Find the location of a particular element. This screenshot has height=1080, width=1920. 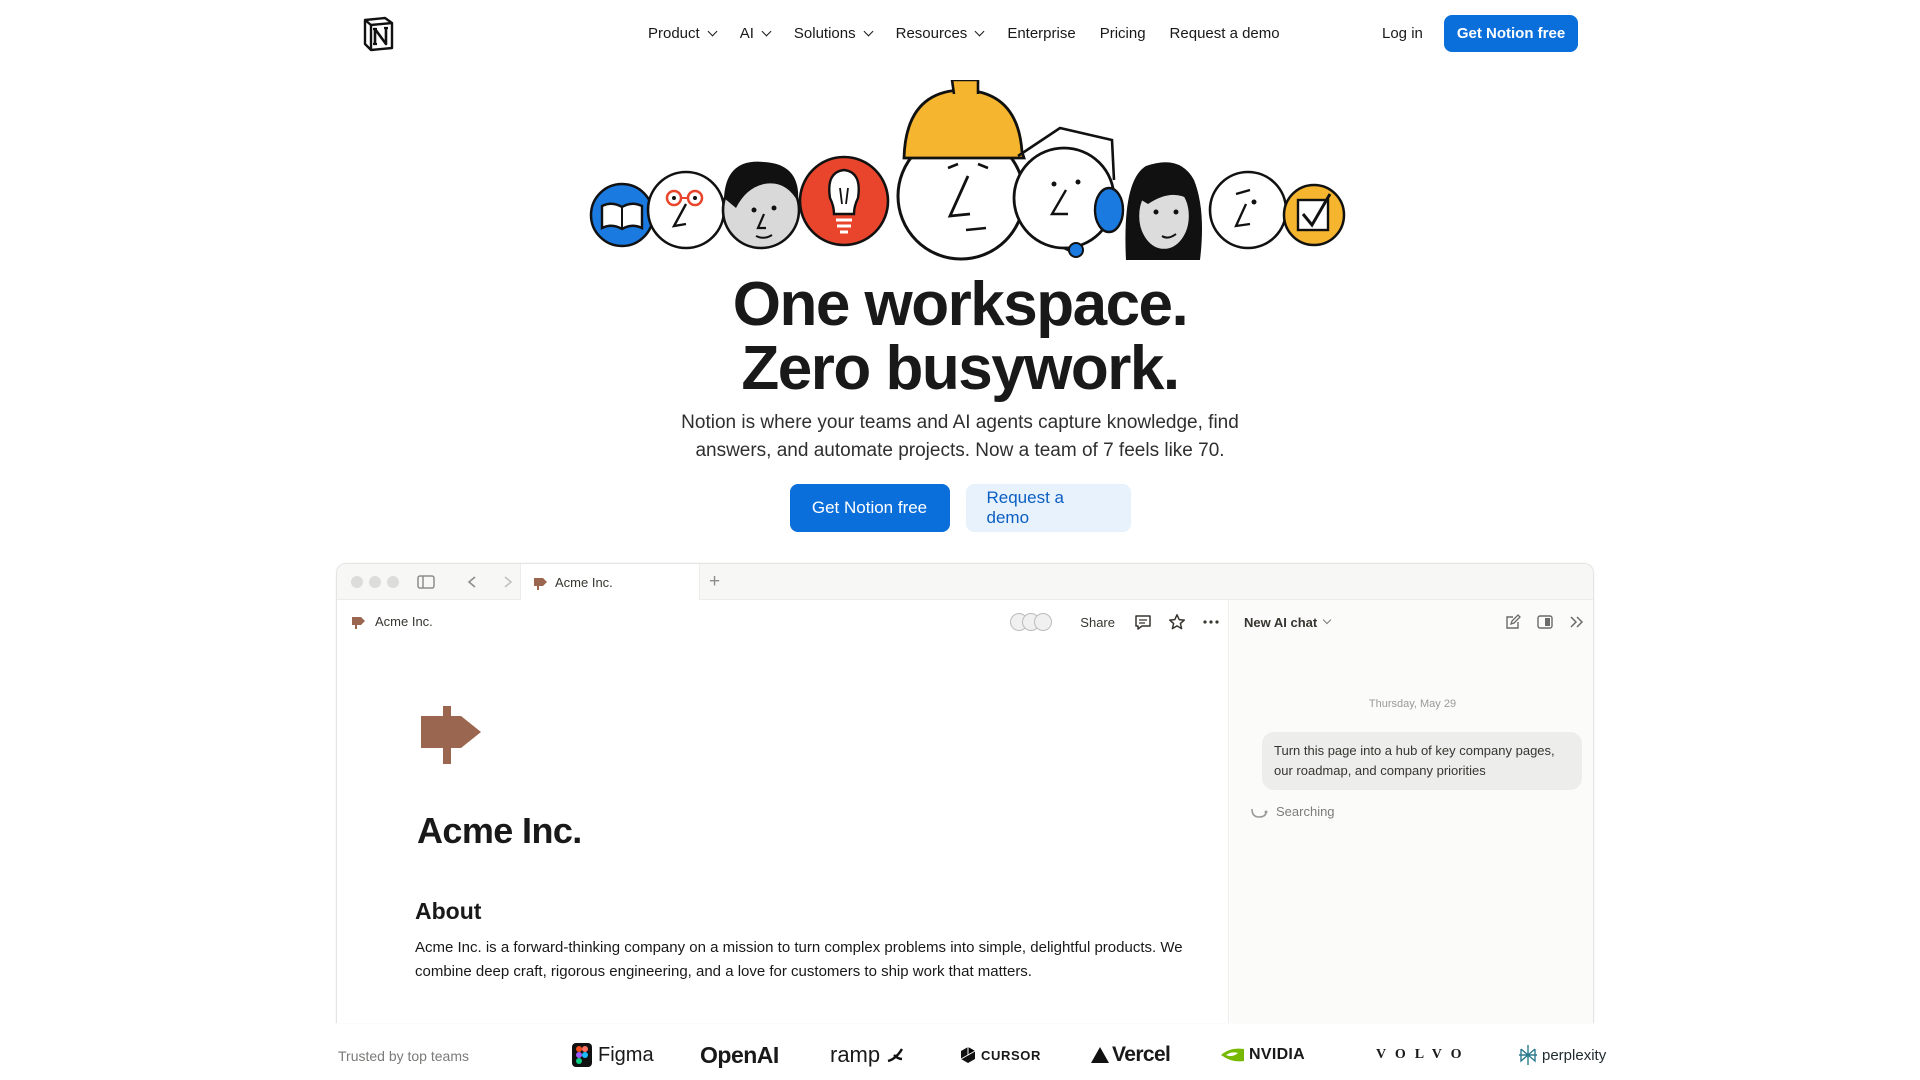

vercel-triangle-icon is located at coordinates (1100, 1055).